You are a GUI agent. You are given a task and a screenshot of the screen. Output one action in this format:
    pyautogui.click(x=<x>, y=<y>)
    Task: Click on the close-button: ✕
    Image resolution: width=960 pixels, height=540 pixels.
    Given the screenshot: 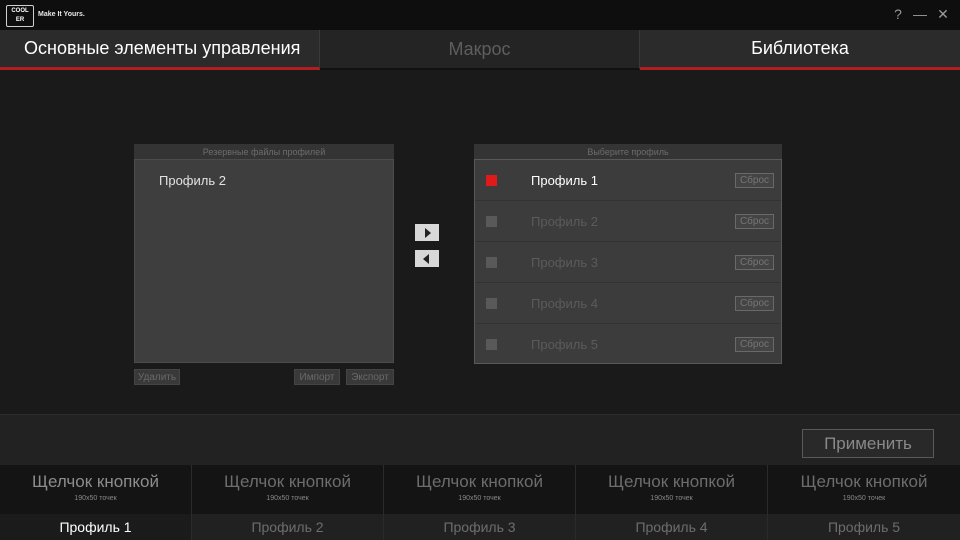 What is the action you would take?
    pyautogui.click(x=943, y=14)
    